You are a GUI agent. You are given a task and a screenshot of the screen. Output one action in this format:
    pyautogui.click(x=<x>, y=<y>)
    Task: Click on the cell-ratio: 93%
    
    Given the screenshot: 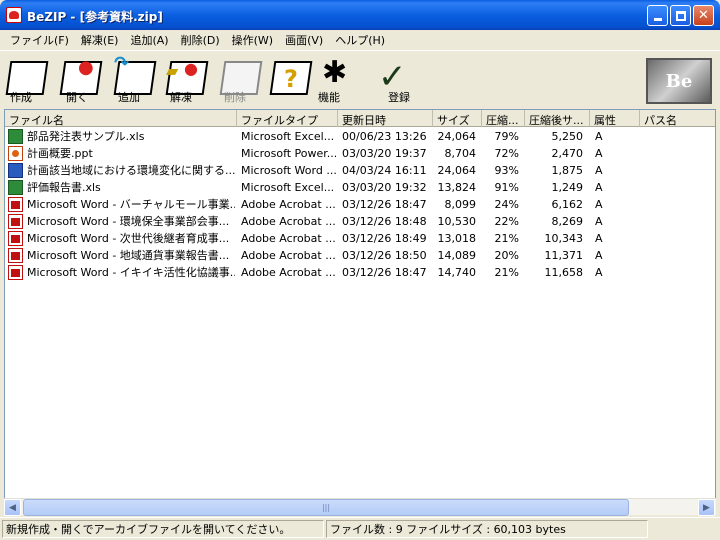 What is the action you would take?
    pyautogui.click(x=506, y=170)
    